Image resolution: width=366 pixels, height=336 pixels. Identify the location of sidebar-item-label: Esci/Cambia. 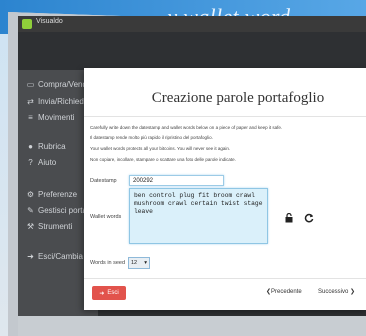
(60, 256).